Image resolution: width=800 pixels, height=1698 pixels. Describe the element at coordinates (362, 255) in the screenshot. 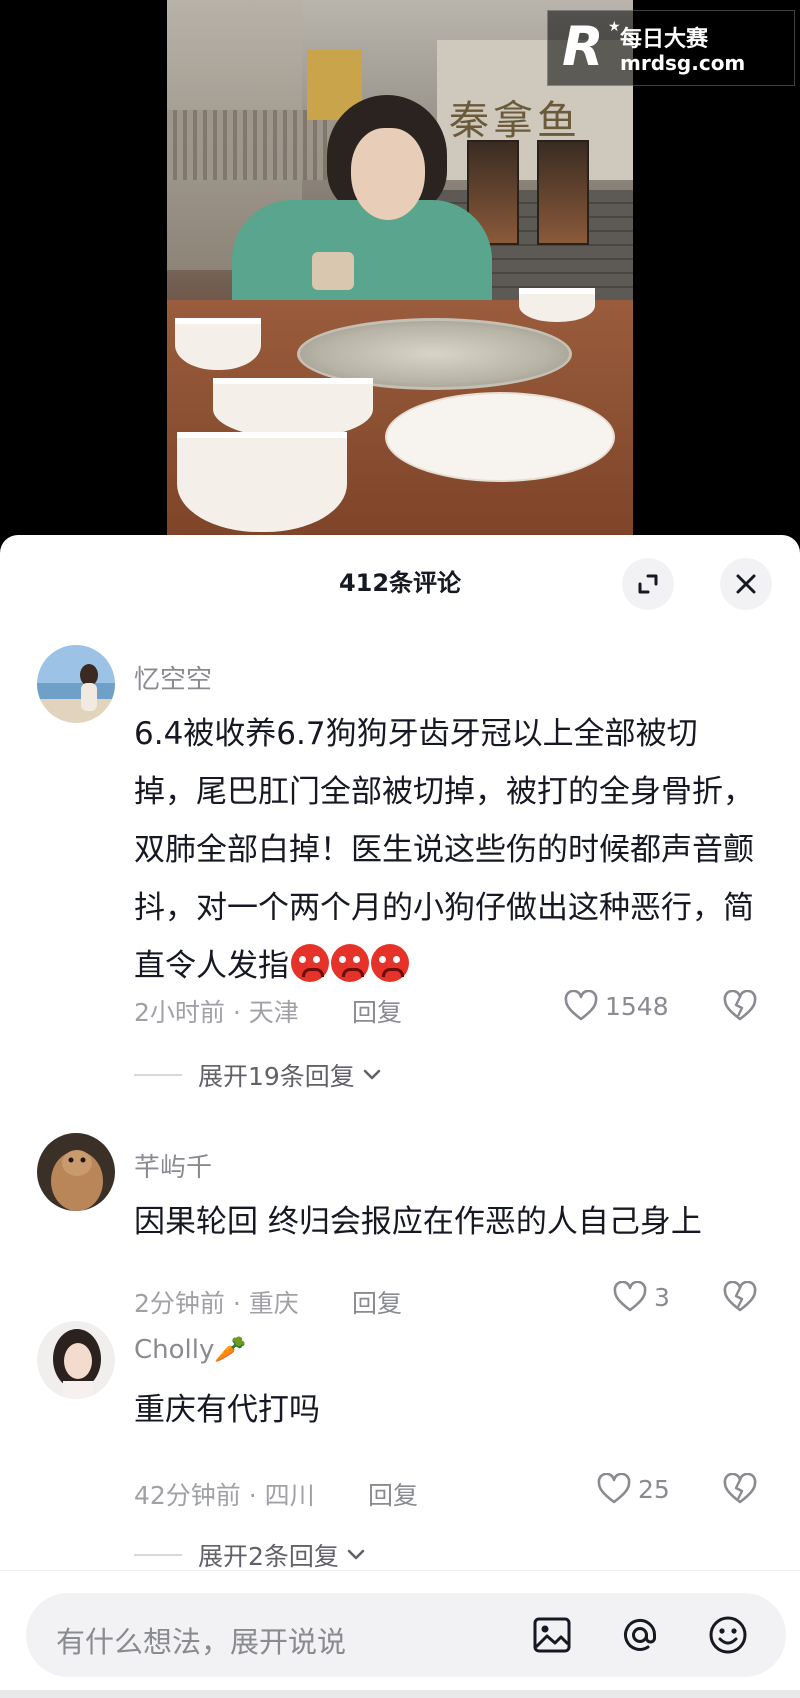

I see `video-person-body` at that location.